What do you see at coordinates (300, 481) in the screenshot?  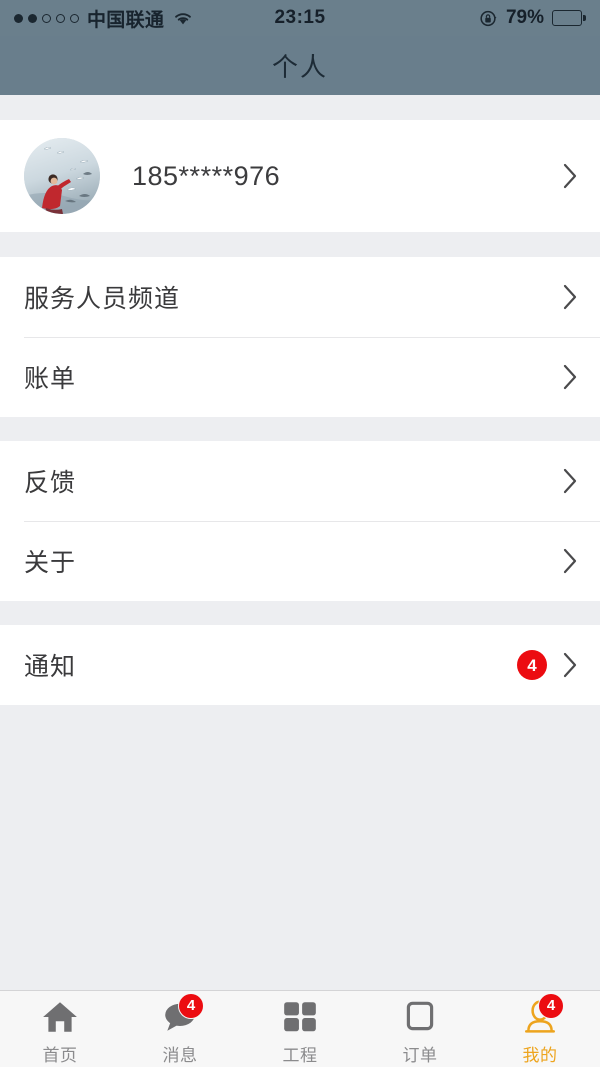 I see `menu-row-feedback: 反馈` at bounding box center [300, 481].